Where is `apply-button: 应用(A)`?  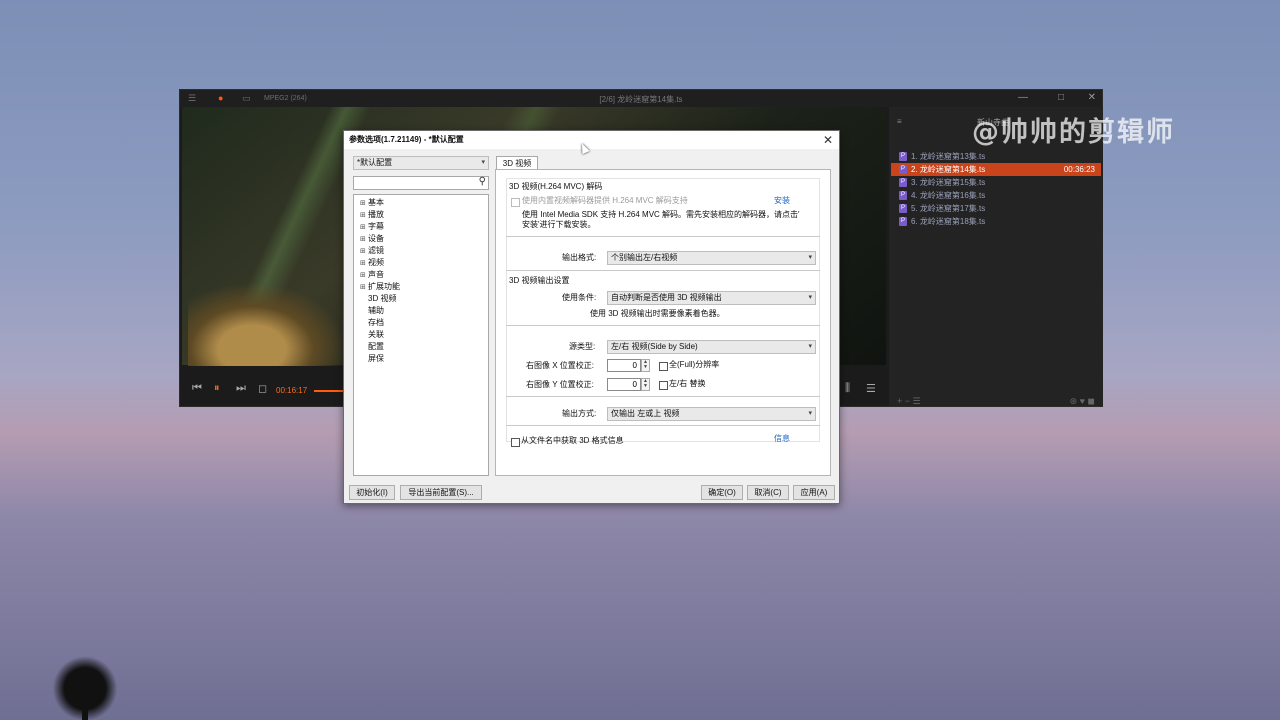
apply-button: 应用(A) is located at coordinates (814, 492).